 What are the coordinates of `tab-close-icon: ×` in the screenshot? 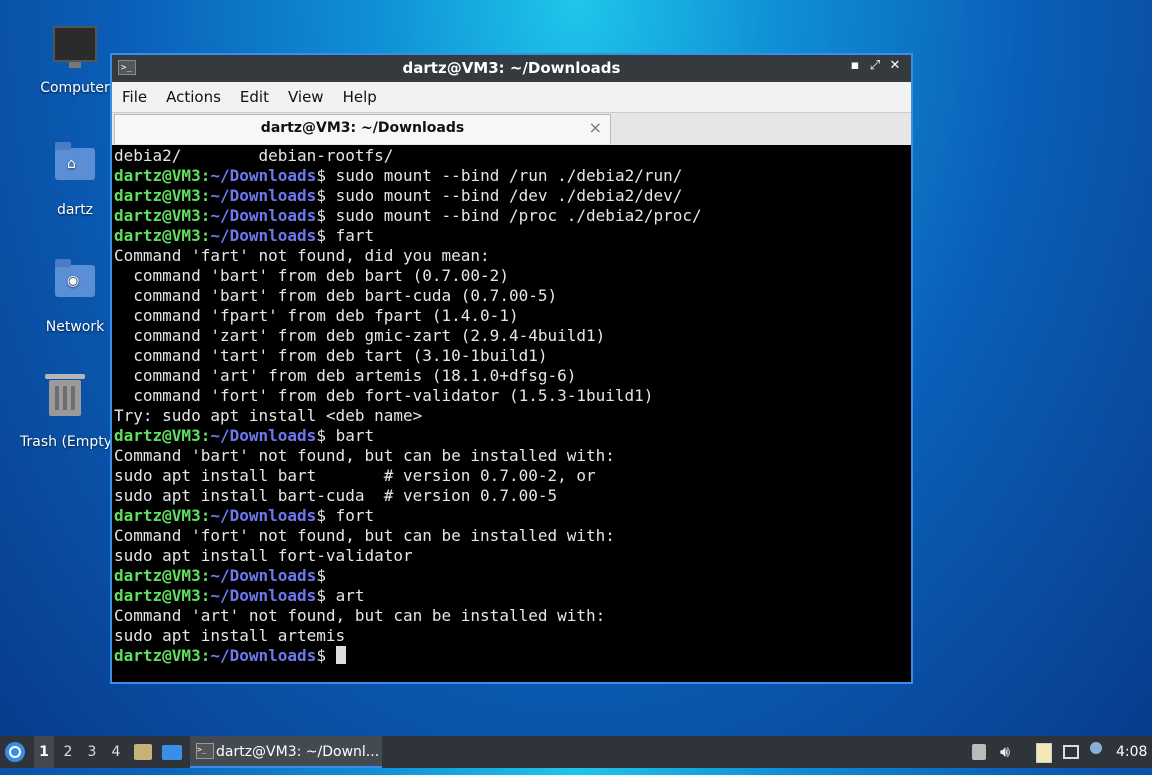 It's located at (595, 127).